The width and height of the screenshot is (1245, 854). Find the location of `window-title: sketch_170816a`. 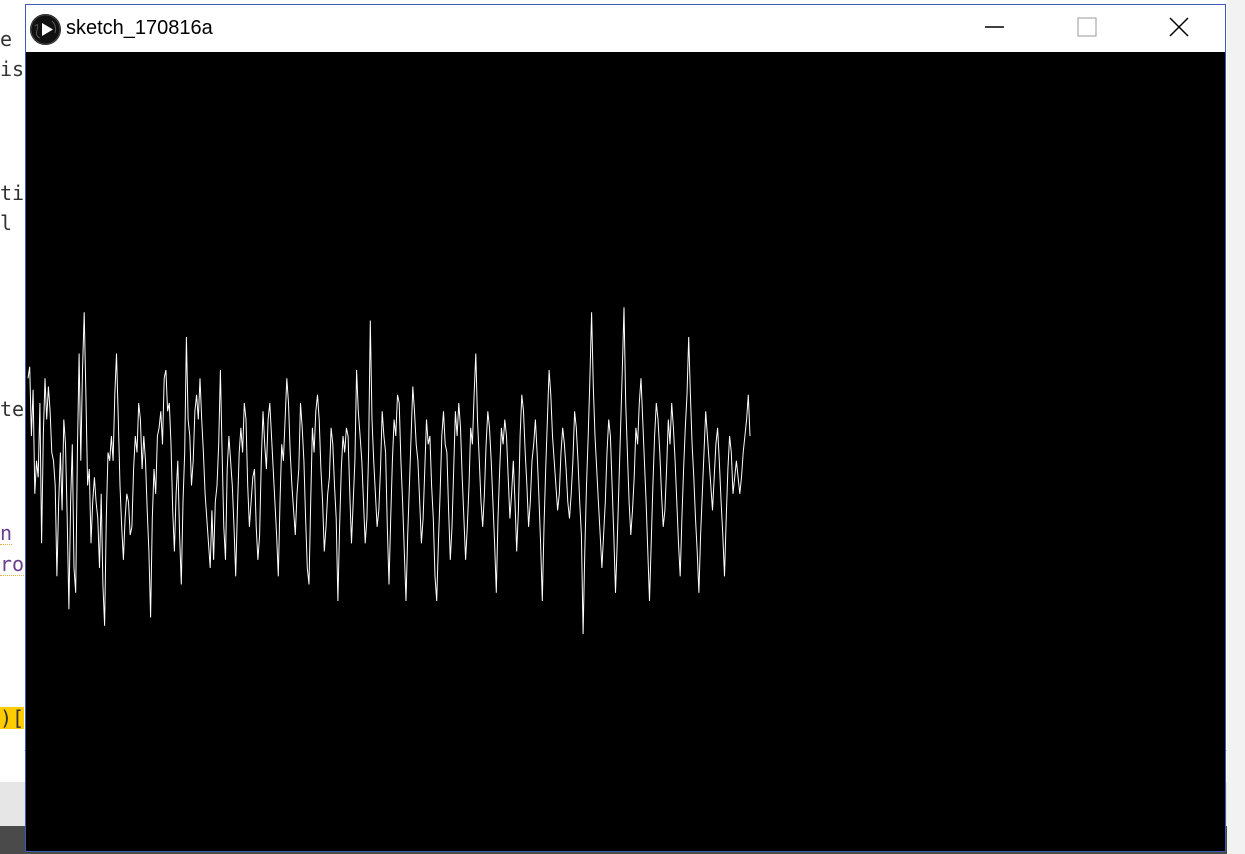

window-title: sketch_170816a is located at coordinates (139, 28).